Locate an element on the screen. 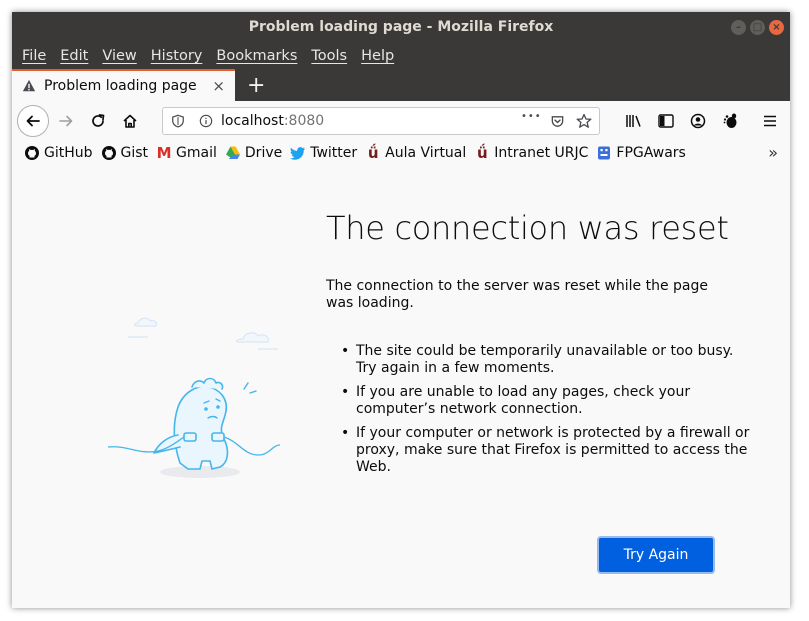  error-title: The connection was reset is located at coordinates (527, 228).